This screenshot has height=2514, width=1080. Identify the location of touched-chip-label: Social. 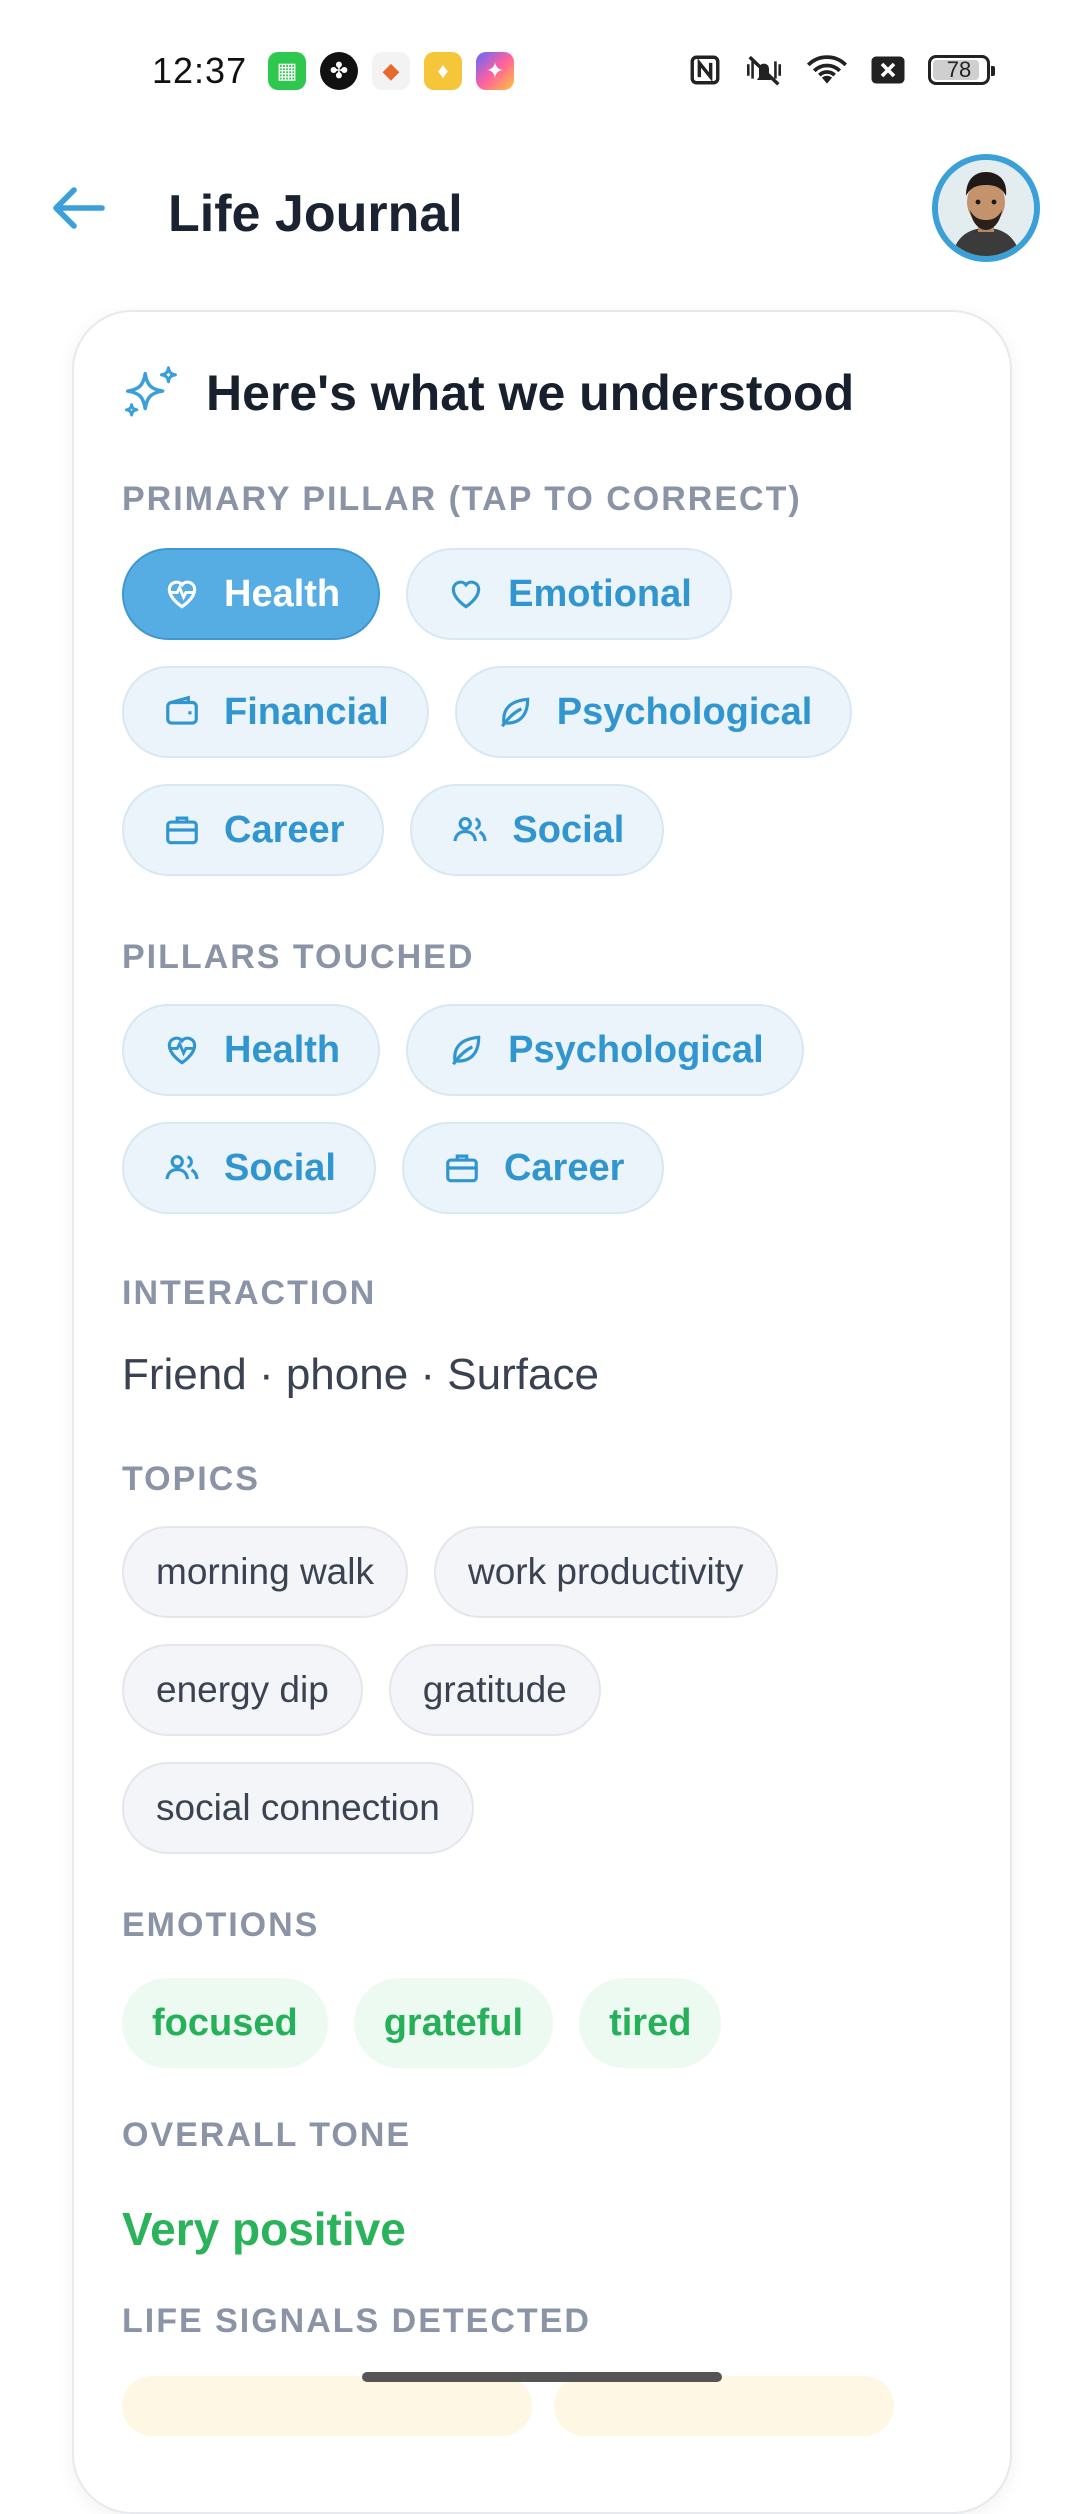
(280, 1167).